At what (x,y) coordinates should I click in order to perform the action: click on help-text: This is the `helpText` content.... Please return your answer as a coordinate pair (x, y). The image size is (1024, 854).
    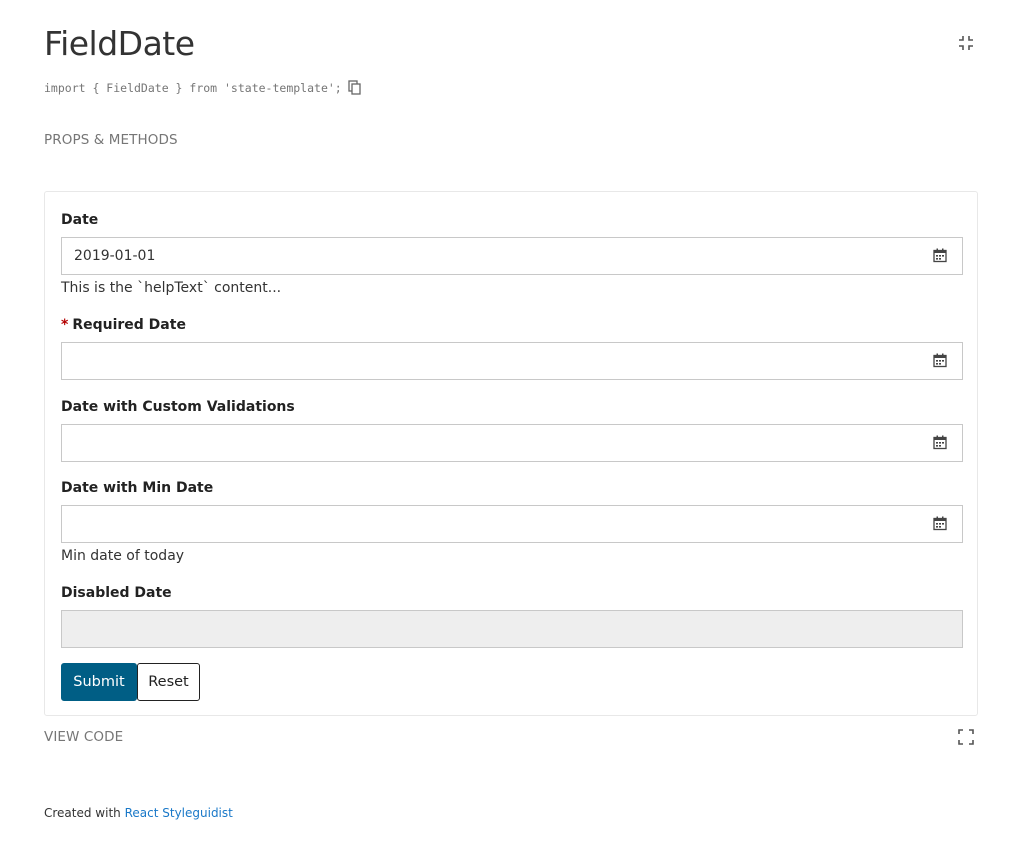
    Looking at the image, I should click on (171, 288).